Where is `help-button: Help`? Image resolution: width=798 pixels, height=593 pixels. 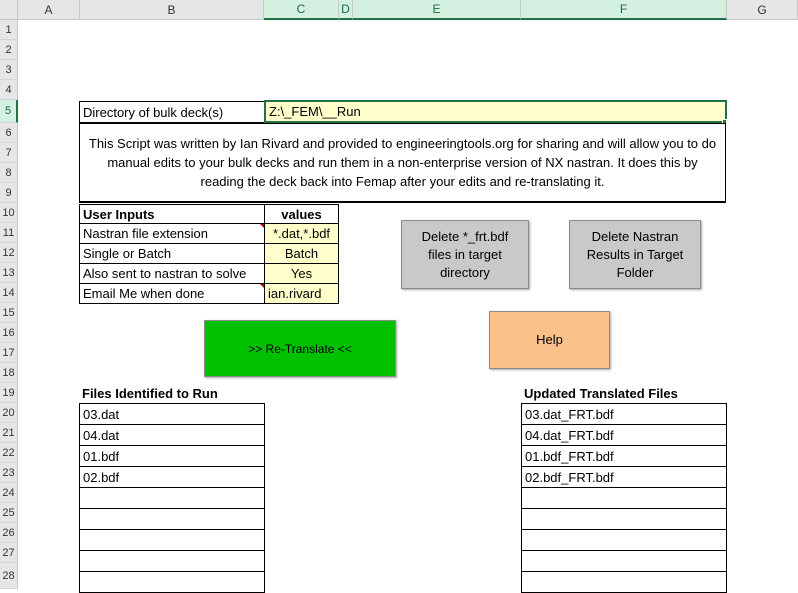
help-button: Help is located at coordinates (549, 340).